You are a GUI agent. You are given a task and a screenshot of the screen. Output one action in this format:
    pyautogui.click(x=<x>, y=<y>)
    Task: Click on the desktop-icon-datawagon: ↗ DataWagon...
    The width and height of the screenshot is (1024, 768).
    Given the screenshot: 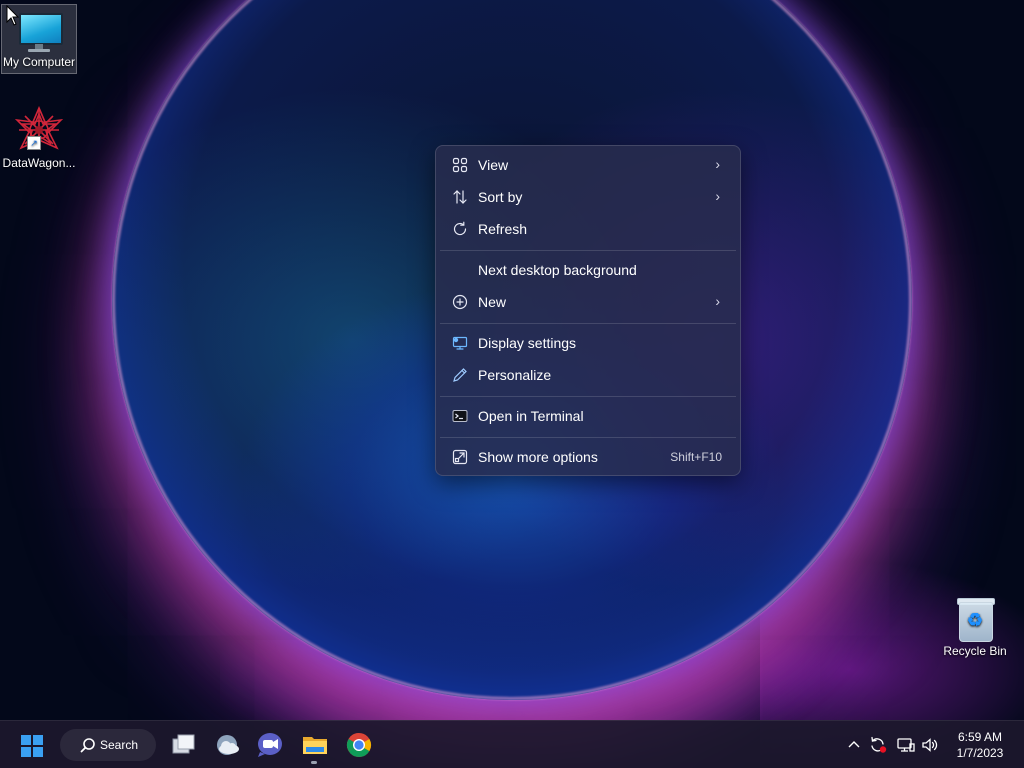 What is the action you would take?
    pyautogui.click(x=39, y=139)
    